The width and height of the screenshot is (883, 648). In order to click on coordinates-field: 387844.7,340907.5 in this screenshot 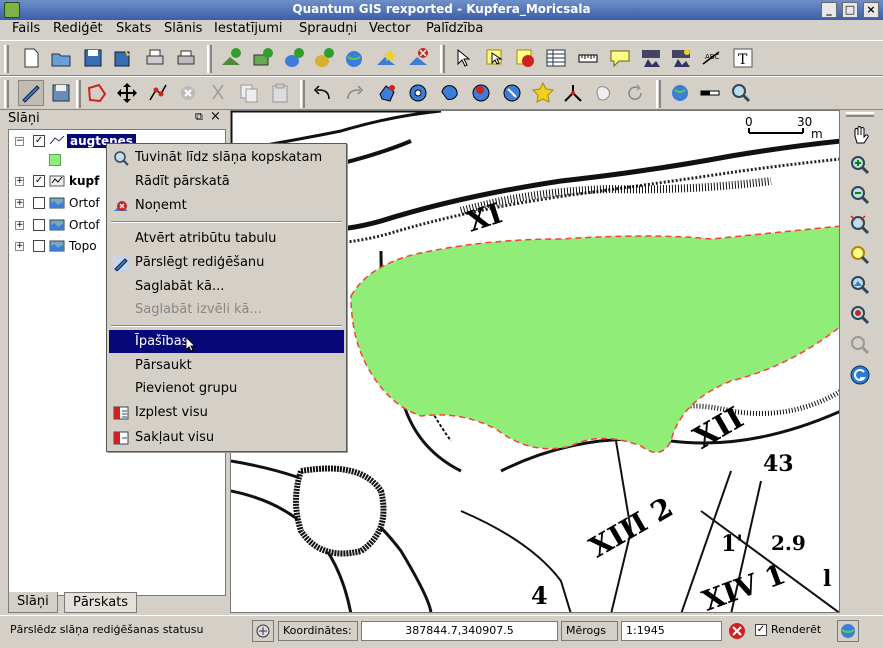, I will do `click(459, 631)`.